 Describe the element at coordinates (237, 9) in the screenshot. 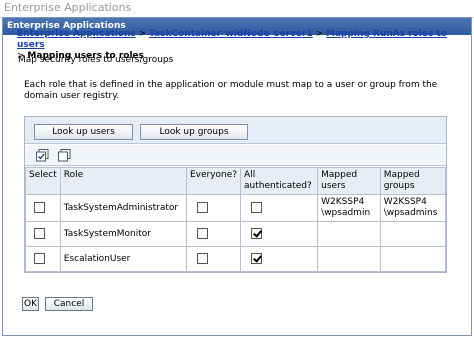

I see `window-title: Enterprise Applications` at that location.